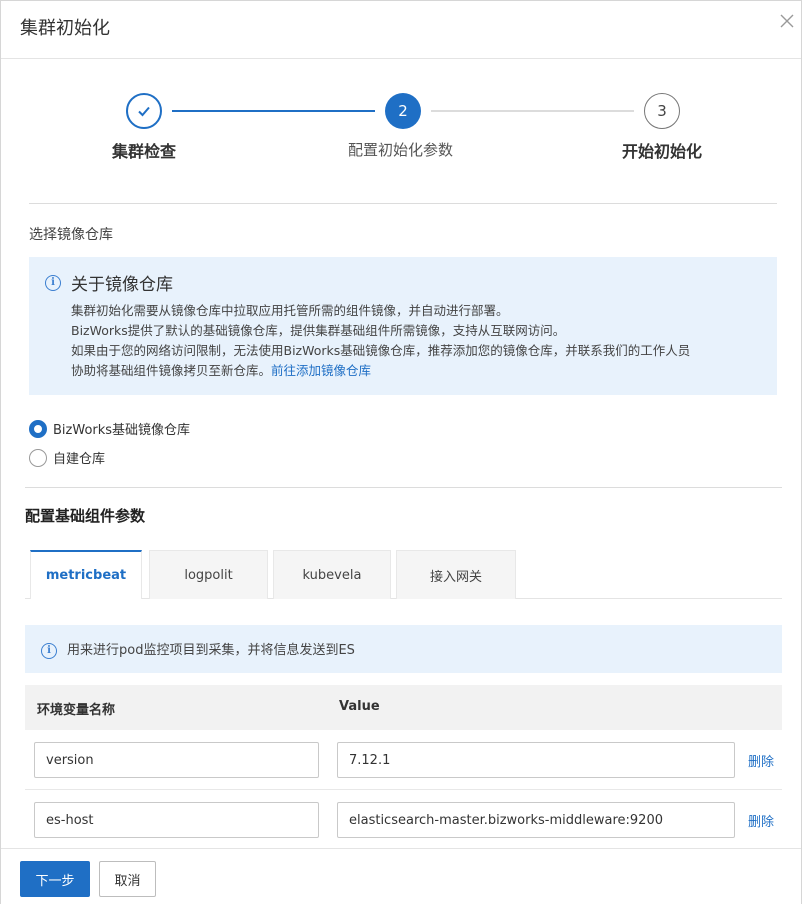 The image size is (802, 904). I want to click on info-title: 关于镜像仓库, so click(122, 285).